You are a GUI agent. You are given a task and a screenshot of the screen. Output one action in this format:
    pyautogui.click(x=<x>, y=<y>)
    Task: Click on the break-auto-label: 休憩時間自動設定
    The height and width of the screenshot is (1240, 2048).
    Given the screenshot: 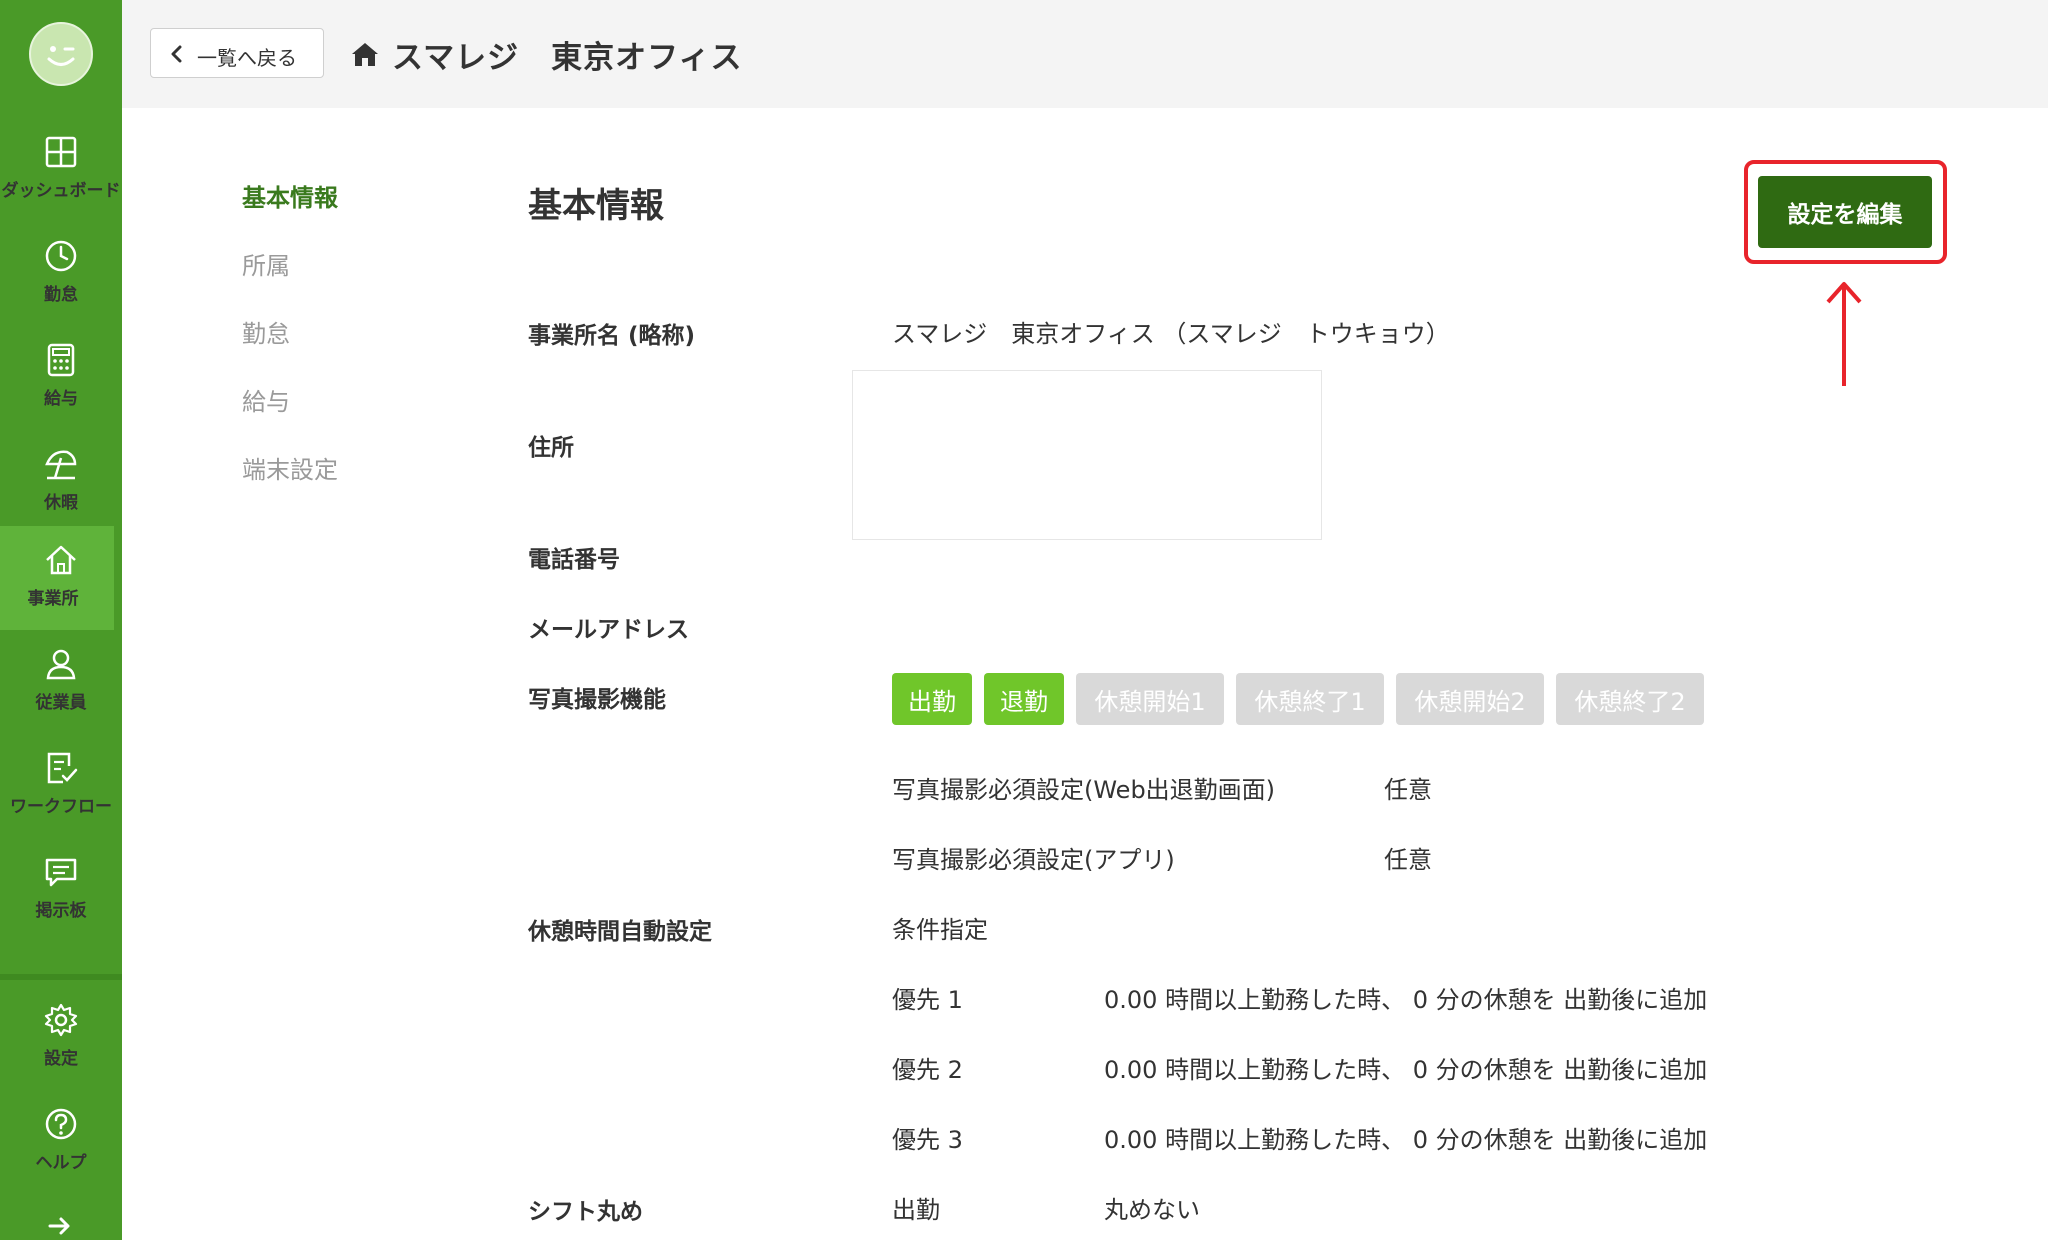 What is the action you would take?
    pyautogui.click(x=620, y=932)
    